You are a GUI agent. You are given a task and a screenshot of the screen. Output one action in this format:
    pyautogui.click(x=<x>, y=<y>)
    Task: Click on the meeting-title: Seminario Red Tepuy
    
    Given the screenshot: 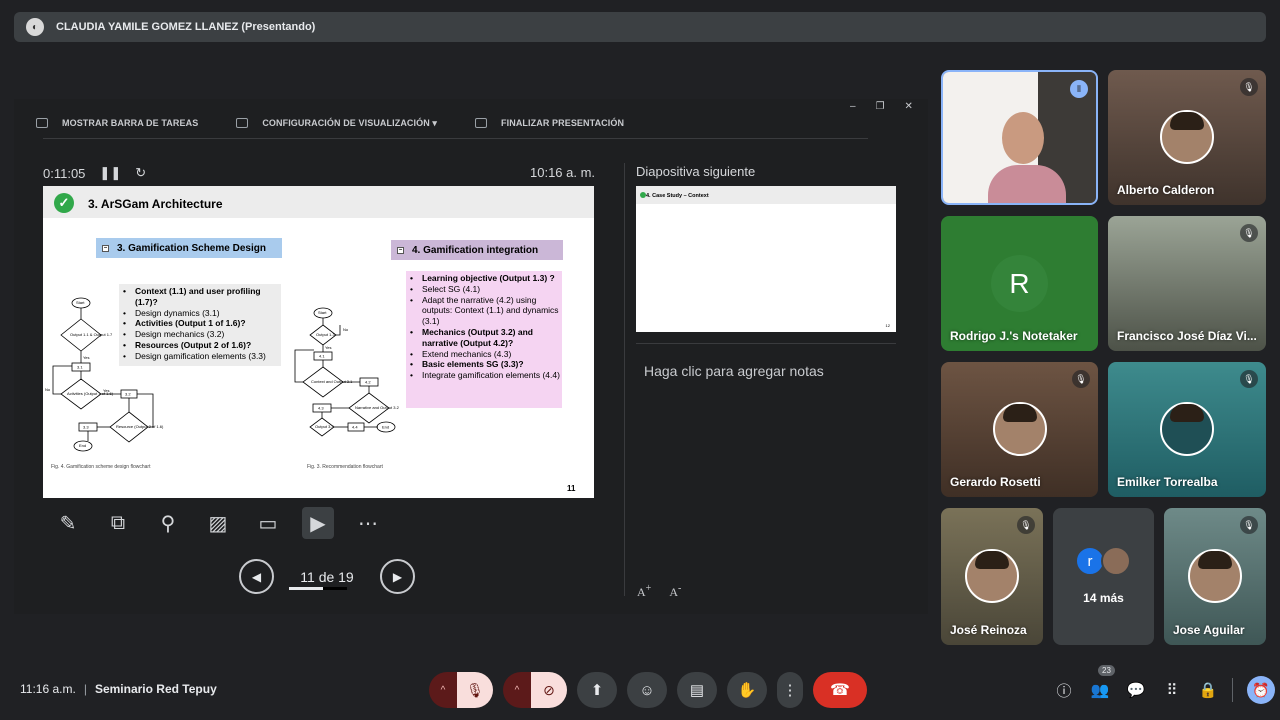 What is the action you would take?
    pyautogui.click(x=155, y=689)
    